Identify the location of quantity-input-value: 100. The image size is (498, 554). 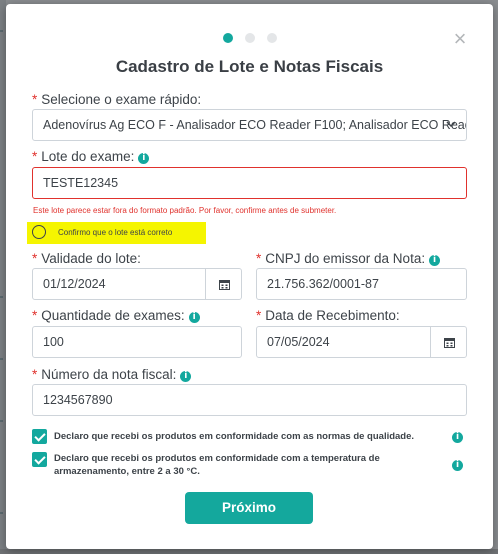
(53, 342).